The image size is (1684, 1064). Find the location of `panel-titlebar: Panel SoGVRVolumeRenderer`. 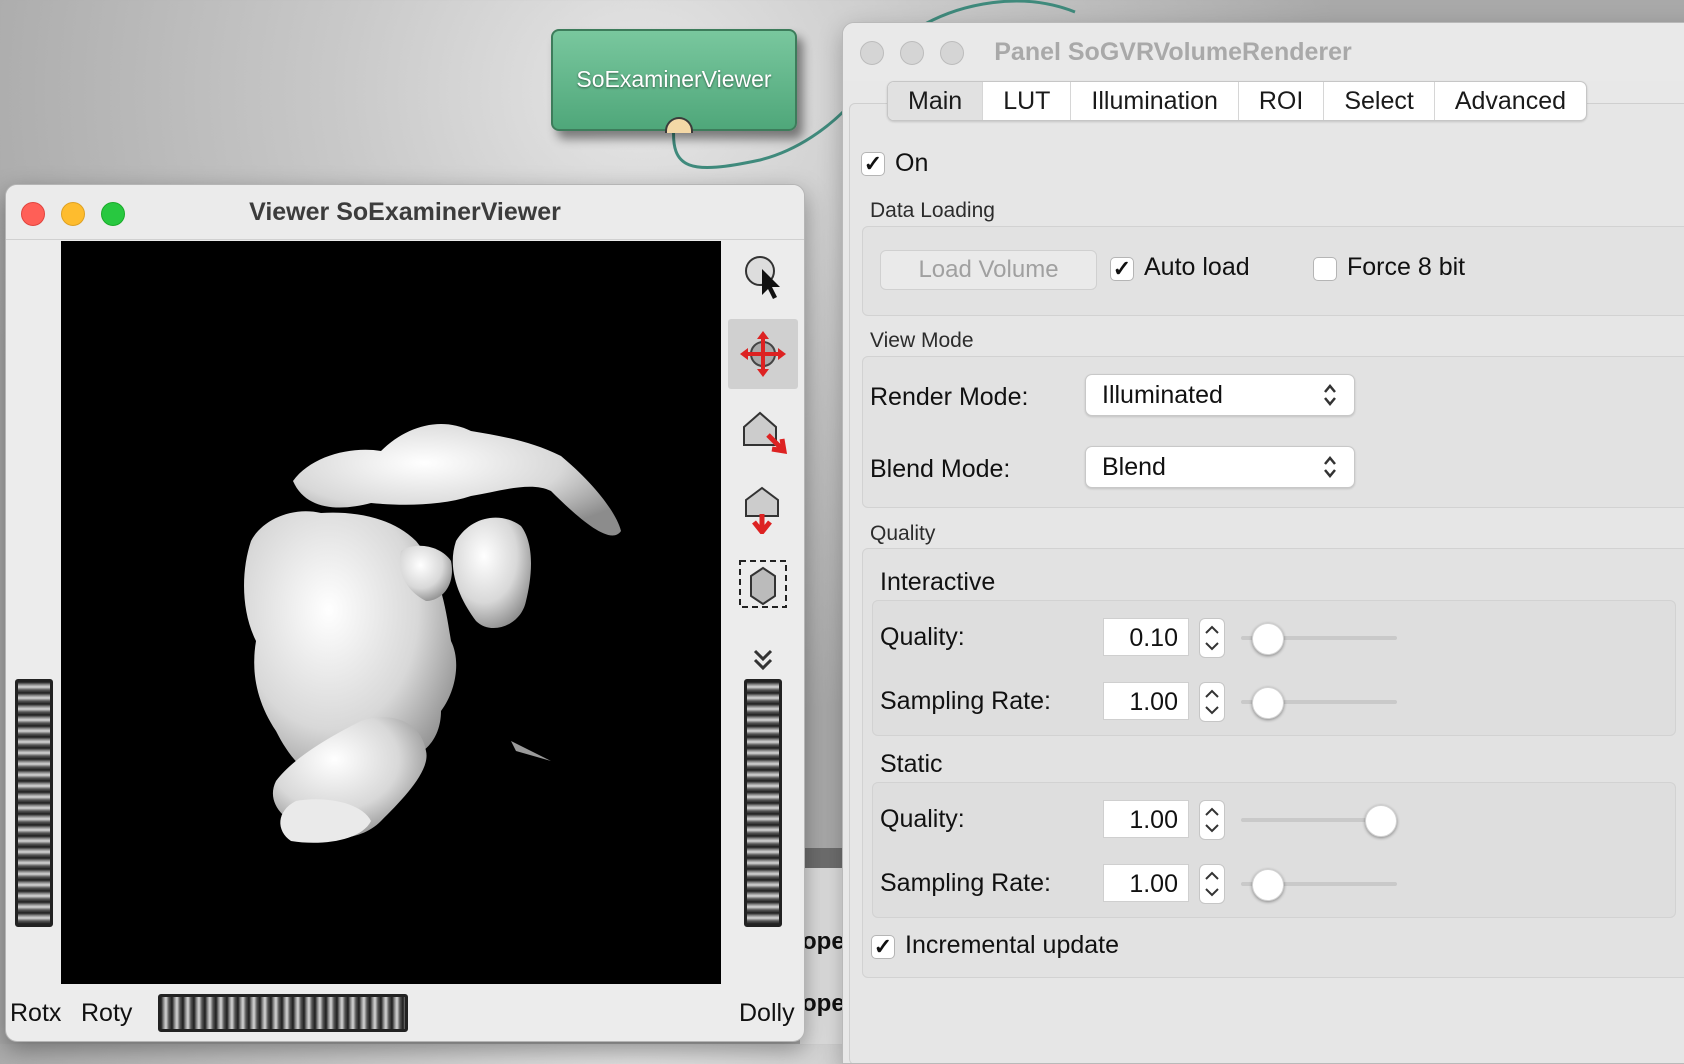

panel-titlebar: Panel SoGVRVolumeRenderer is located at coordinates (1263, 52).